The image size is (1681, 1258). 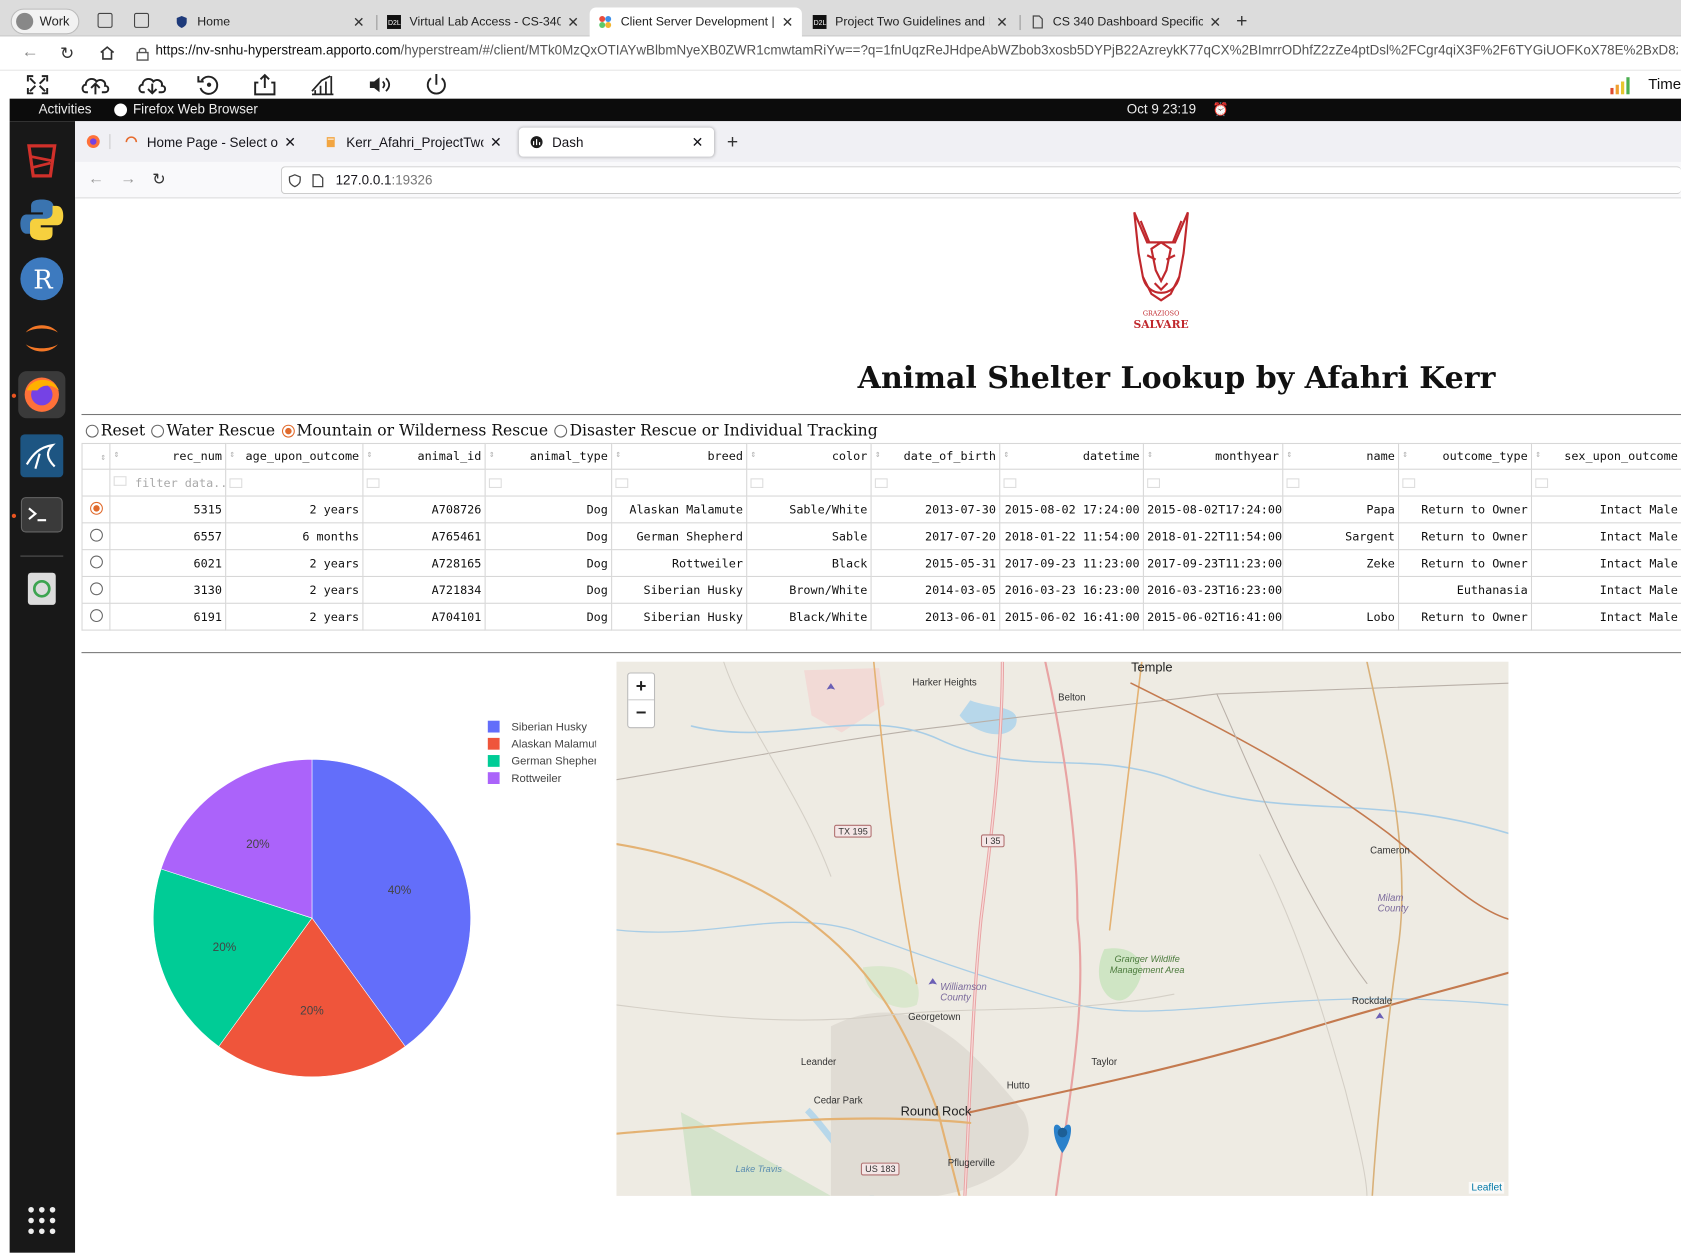 What do you see at coordinates (67, 53) in the screenshot?
I see `reload-icon: ↻` at bounding box center [67, 53].